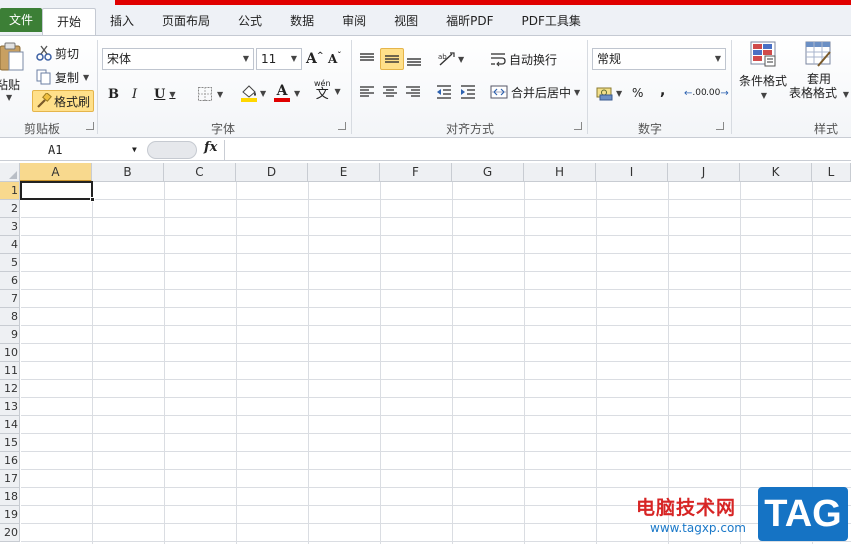 The height and width of the screenshot is (544, 851). I want to click on increase-indent-button, so click(470, 92).